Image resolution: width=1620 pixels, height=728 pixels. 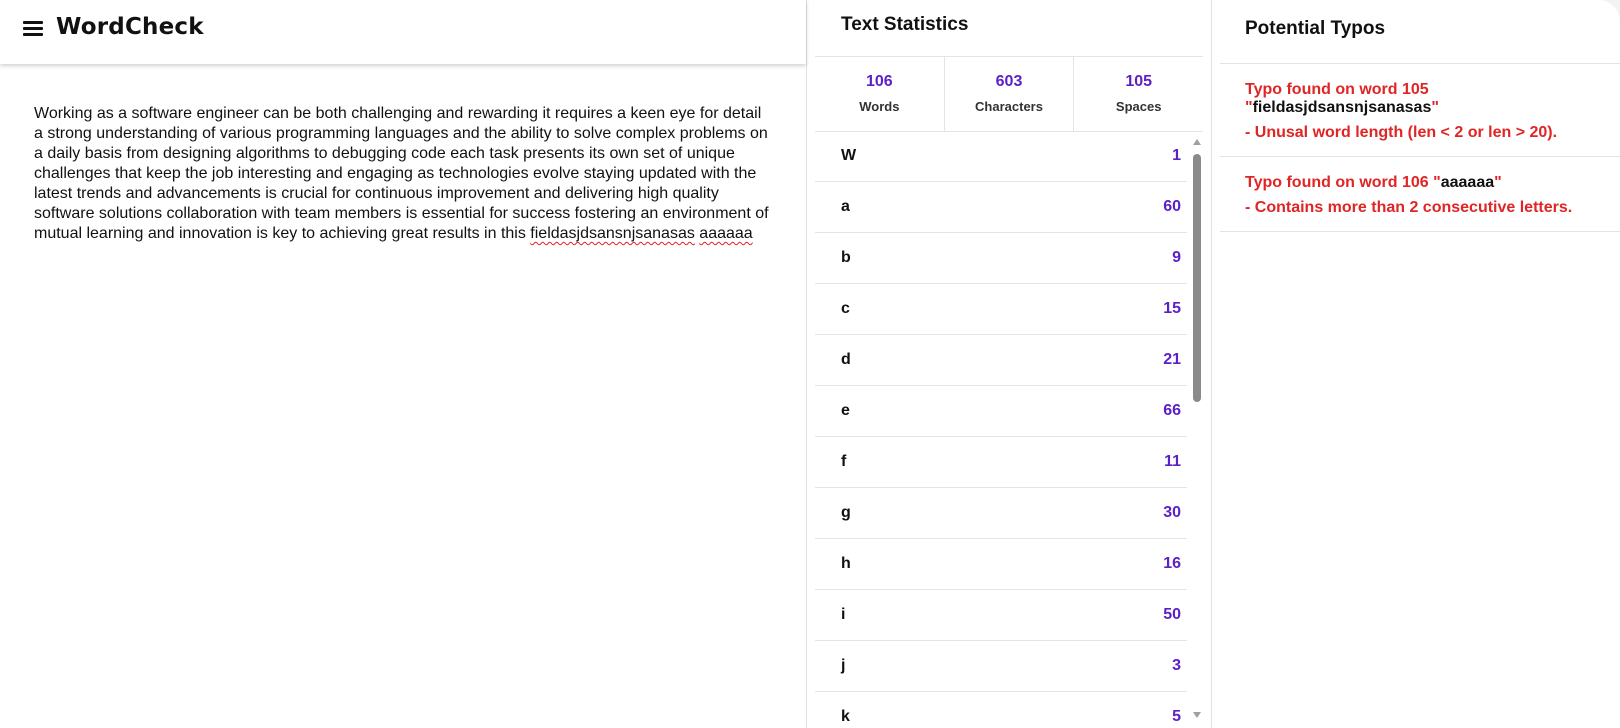 What do you see at coordinates (1001, 615) in the screenshot?
I see `list-item: i 50` at bounding box center [1001, 615].